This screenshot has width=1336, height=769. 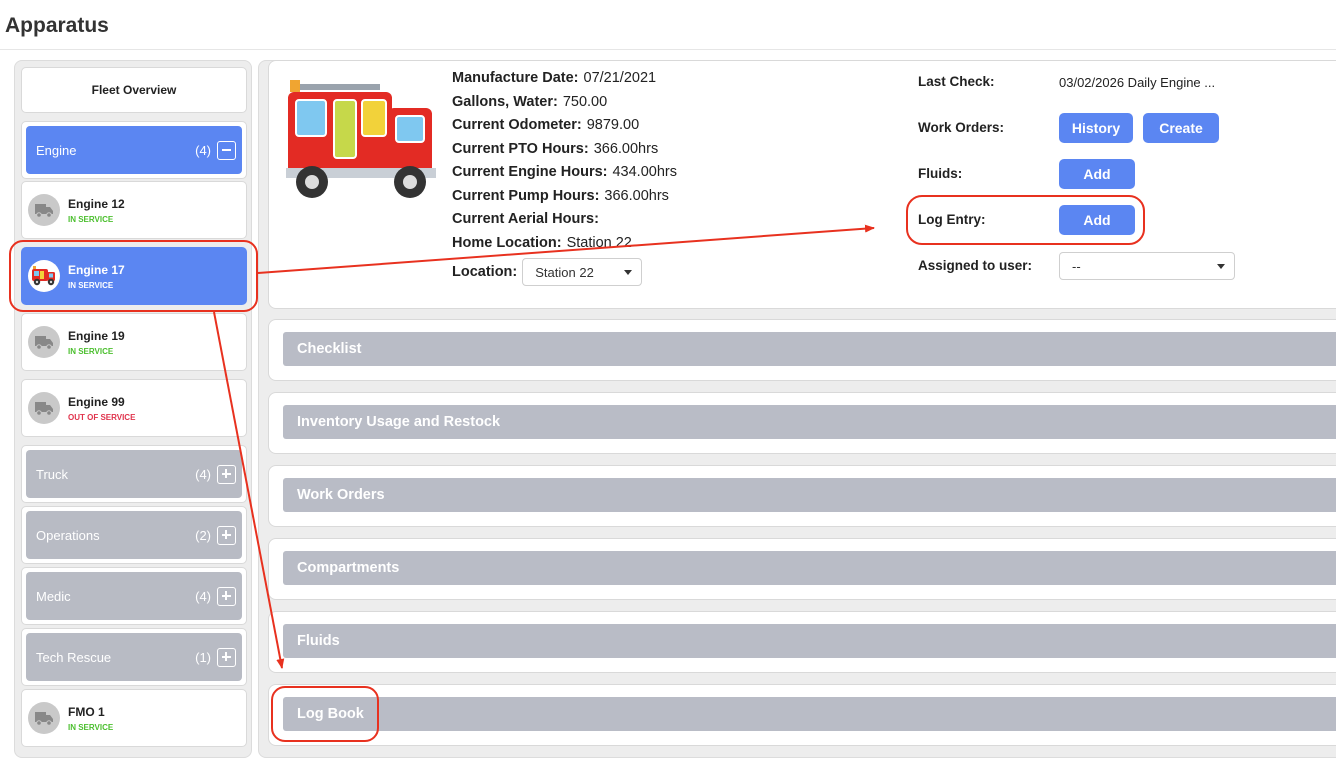 I want to click on section-header-log-book: Log Book, so click(x=809, y=714).